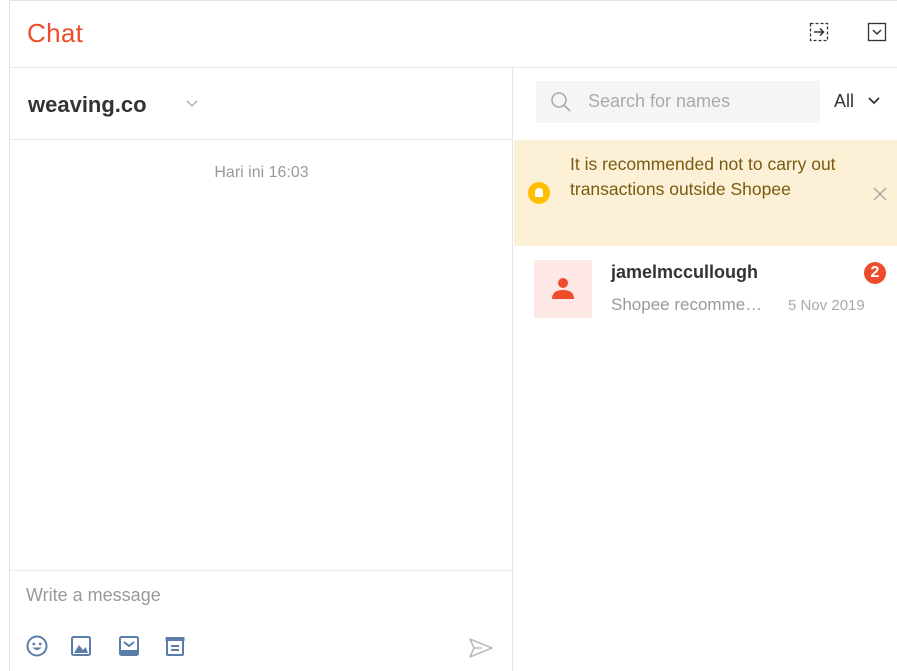 This screenshot has width=897, height=671. What do you see at coordinates (37, 646) in the screenshot?
I see `emoji-icon` at bounding box center [37, 646].